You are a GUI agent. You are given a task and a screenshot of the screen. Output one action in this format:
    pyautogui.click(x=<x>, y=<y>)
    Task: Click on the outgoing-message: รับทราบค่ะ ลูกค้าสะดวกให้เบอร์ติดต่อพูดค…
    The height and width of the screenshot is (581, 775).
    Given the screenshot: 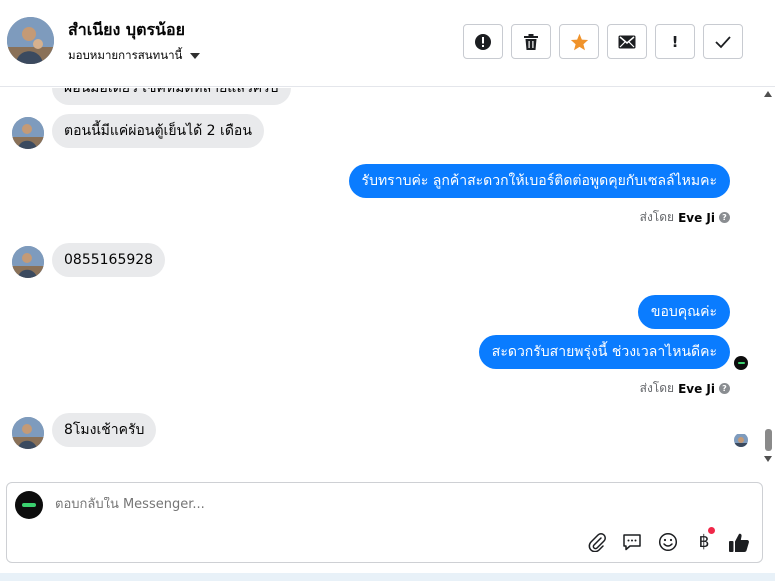 What is the action you would take?
    pyautogui.click(x=539, y=181)
    